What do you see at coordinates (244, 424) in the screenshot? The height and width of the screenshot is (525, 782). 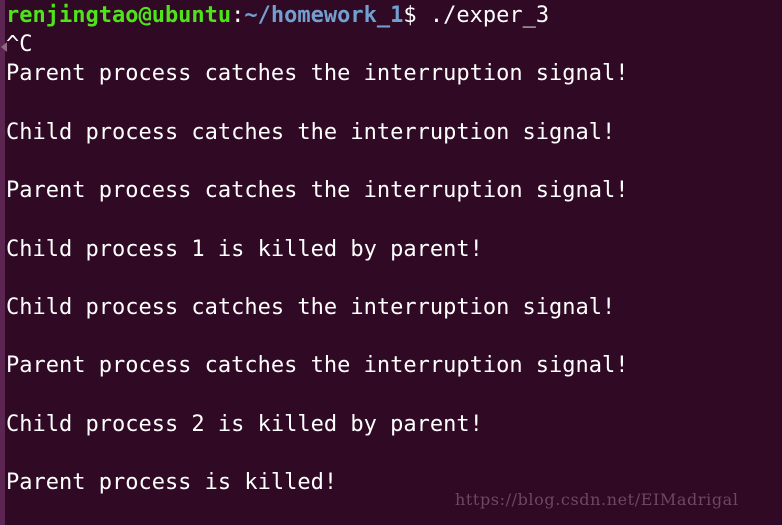 I see `output-line: Child process 2 is killed by parent!` at bounding box center [244, 424].